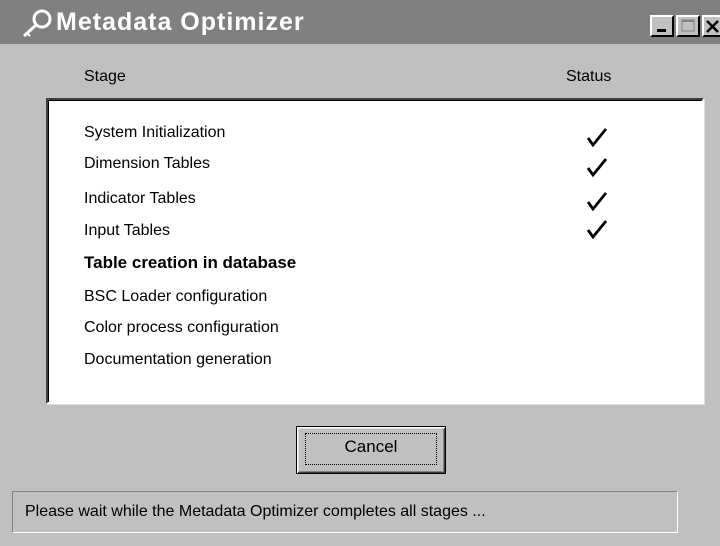  I want to click on stage-item-documentation: Documentation generation, so click(178, 359).